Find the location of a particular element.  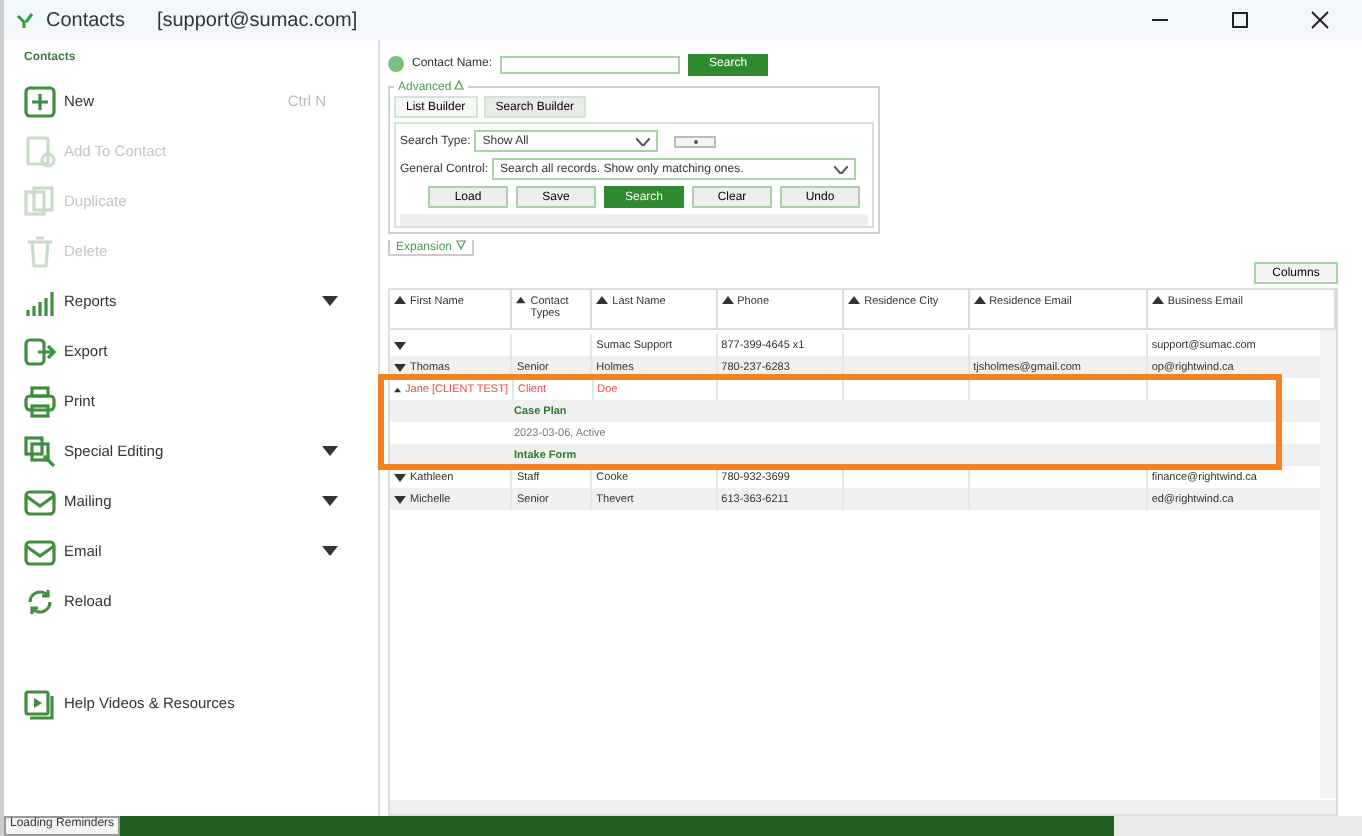

printer-icon is located at coordinates (40, 401).